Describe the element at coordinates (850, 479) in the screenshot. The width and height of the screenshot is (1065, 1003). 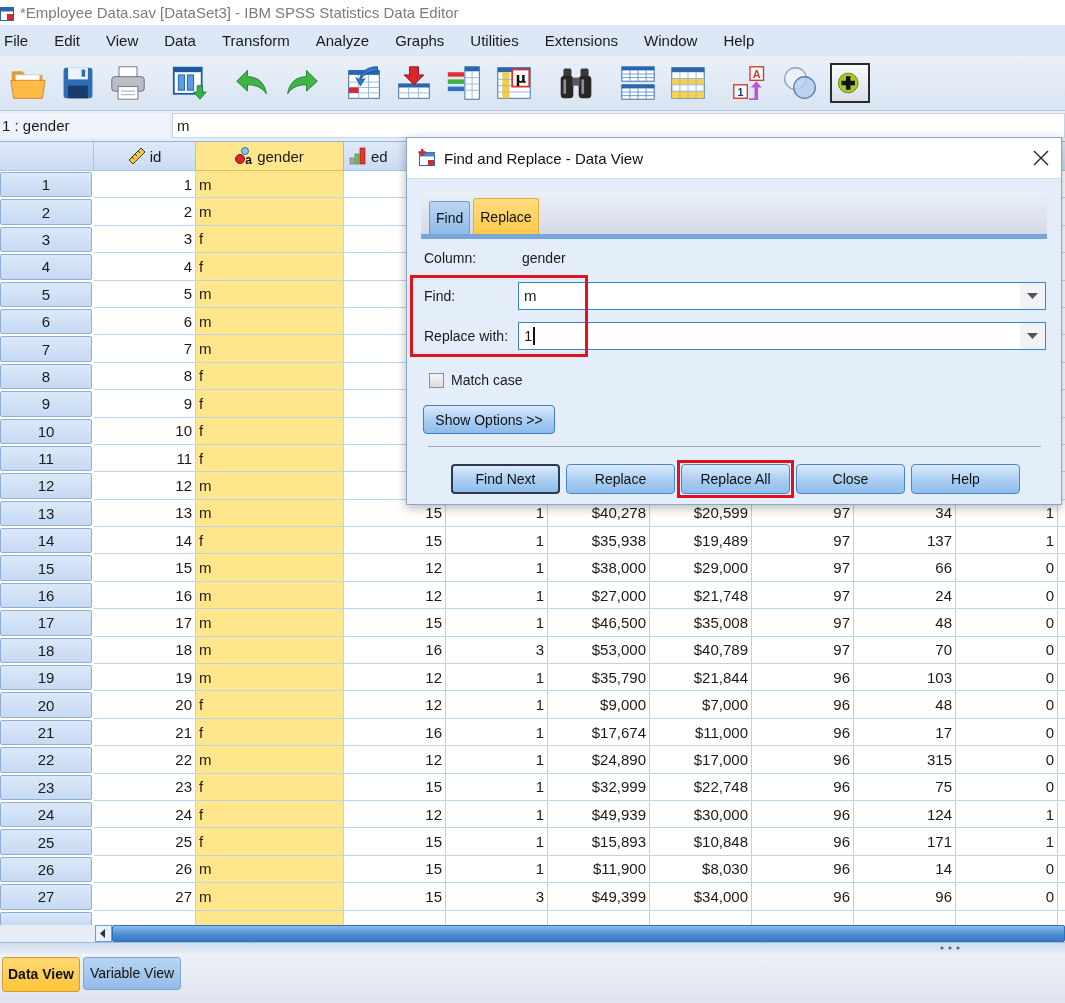
I see `close-button: Close` at that location.